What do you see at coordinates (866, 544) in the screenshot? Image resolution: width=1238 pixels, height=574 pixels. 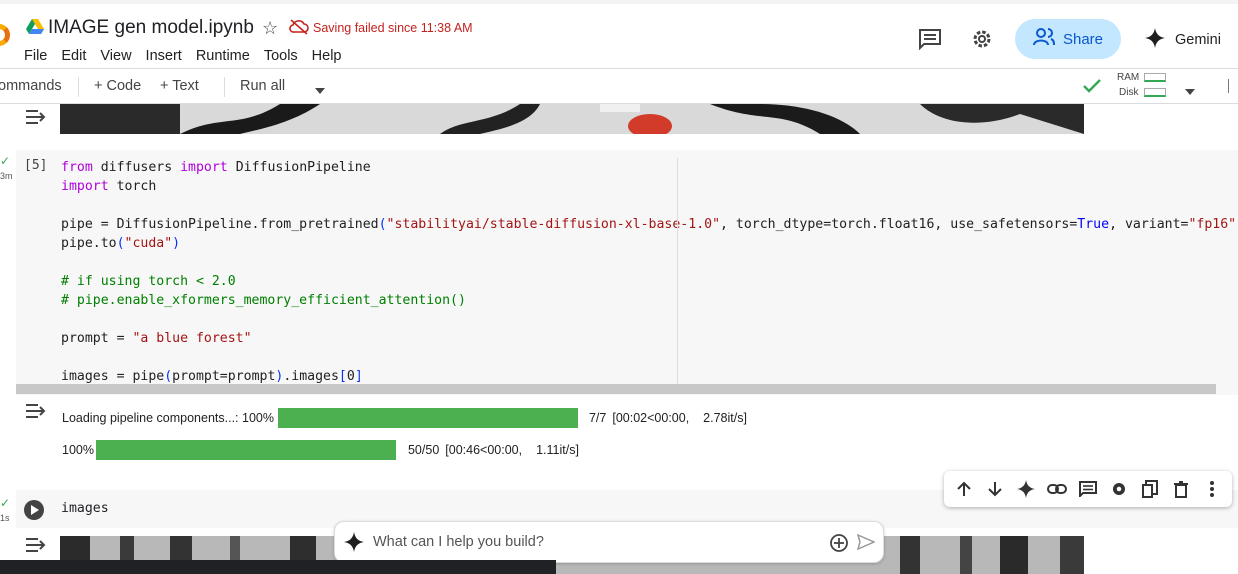 I see `send-icon` at bounding box center [866, 544].